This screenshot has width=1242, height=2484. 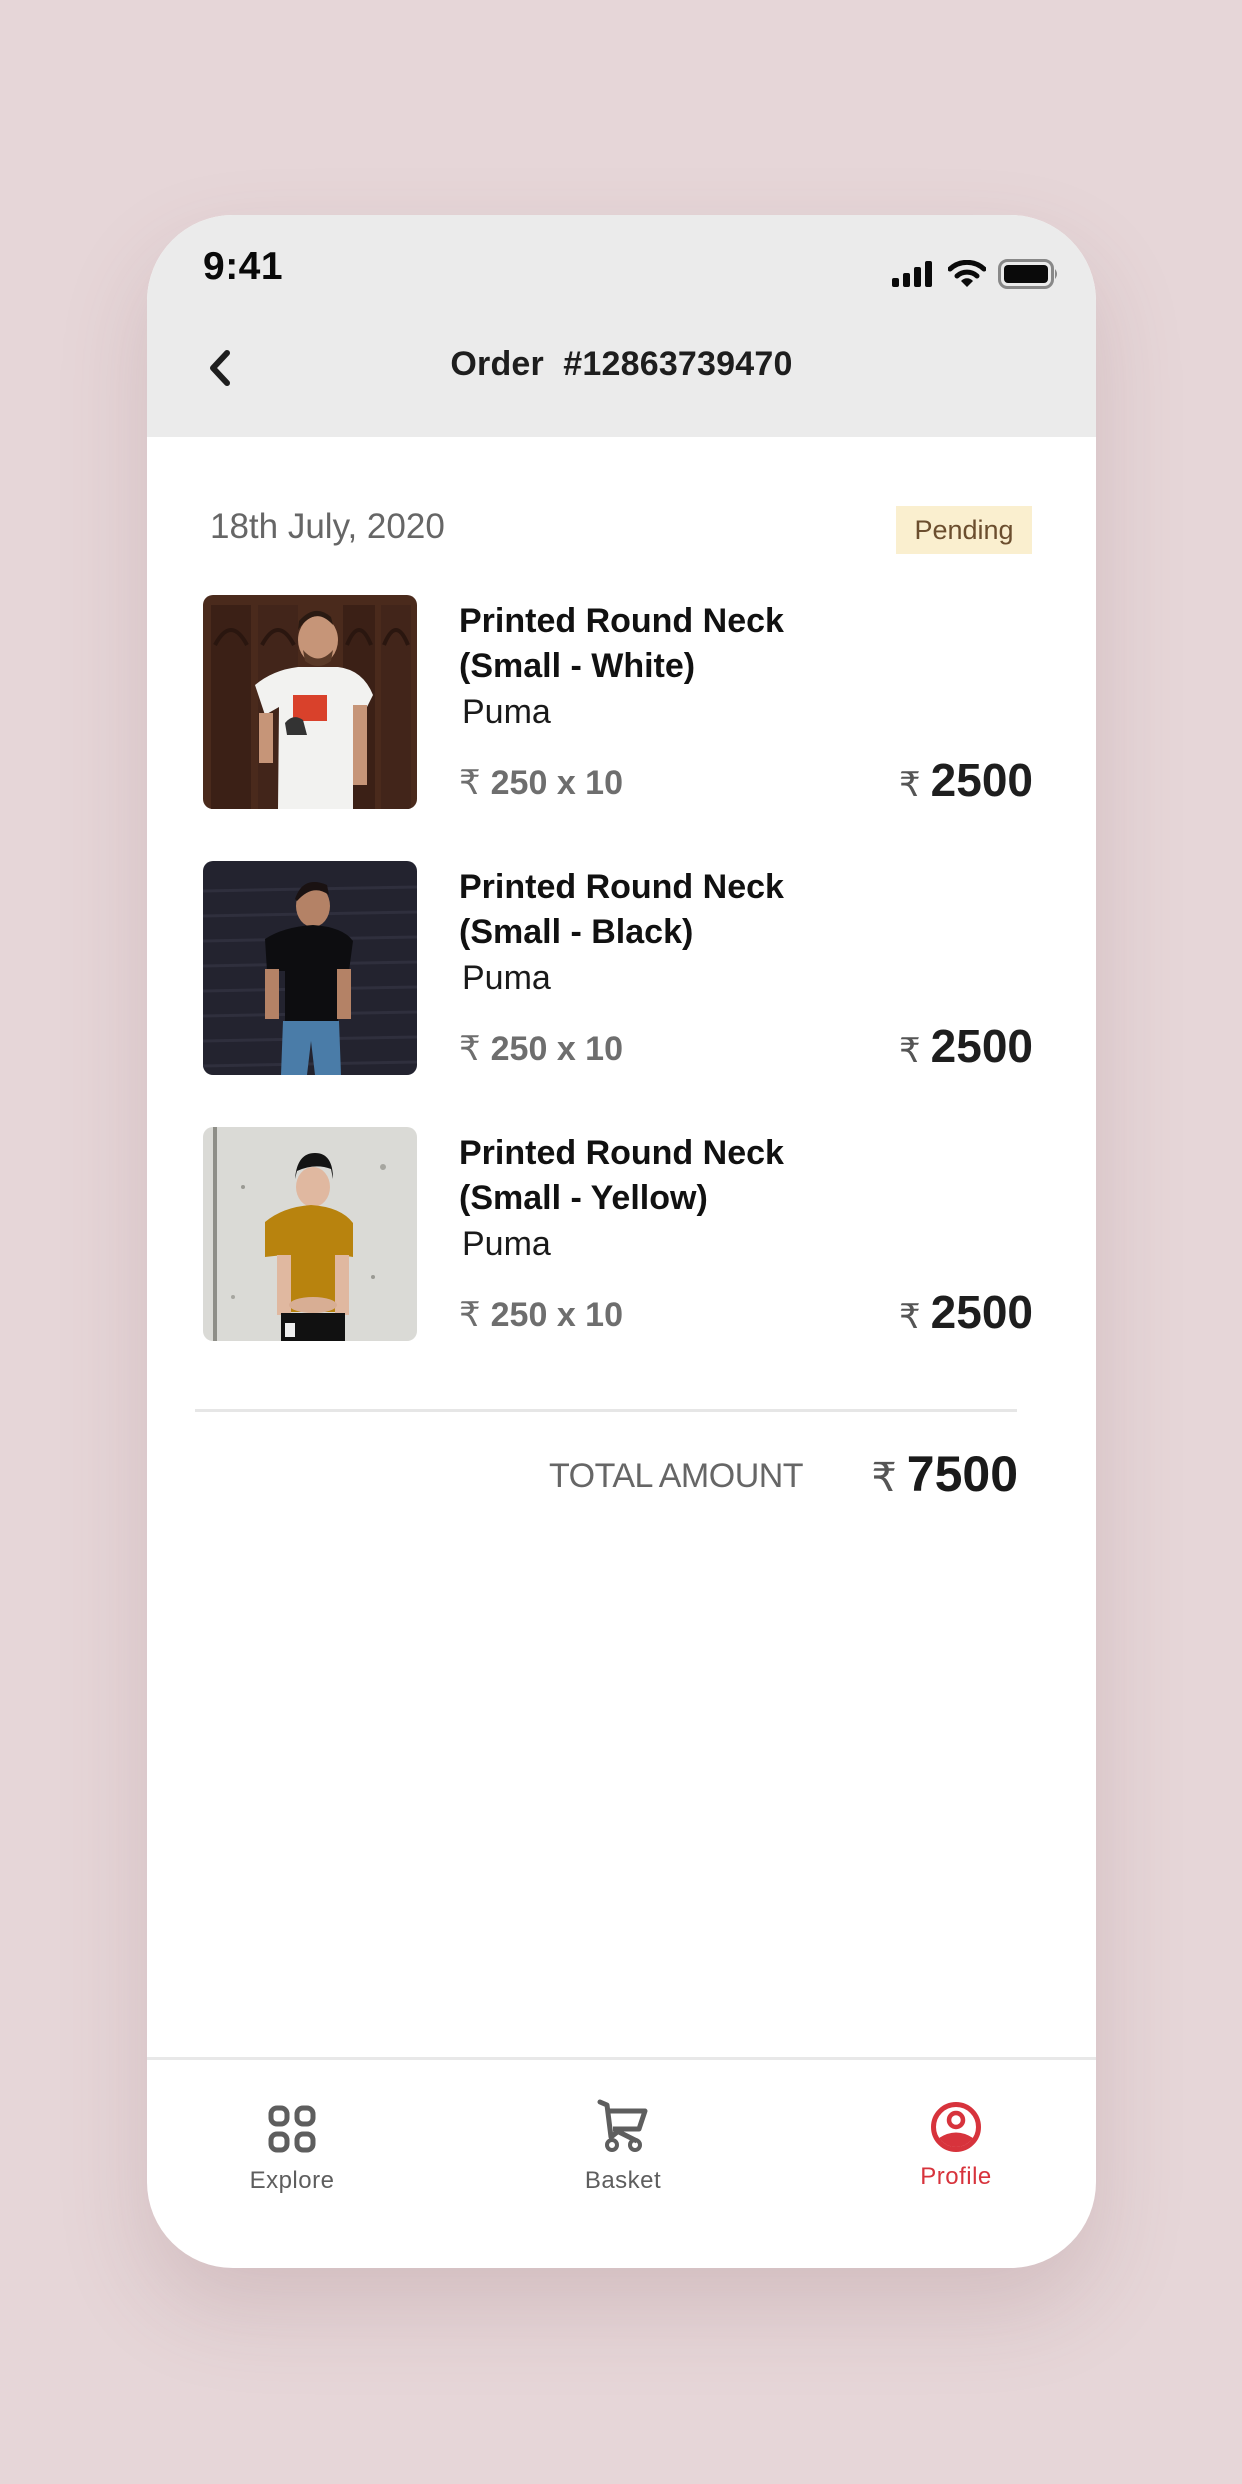 What do you see at coordinates (956, 2127) in the screenshot?
I see `profile-icon` at bounding box center [956, 2127].